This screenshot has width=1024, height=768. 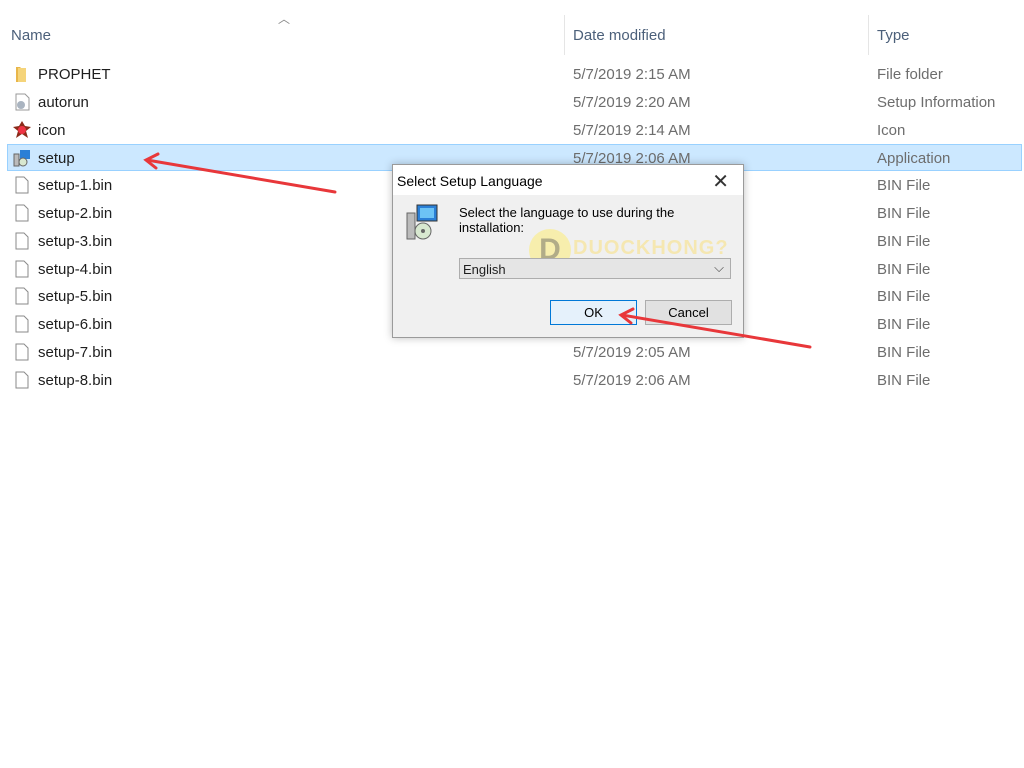 I want to click on column-name-label: Name, so click(x=31, y=35).